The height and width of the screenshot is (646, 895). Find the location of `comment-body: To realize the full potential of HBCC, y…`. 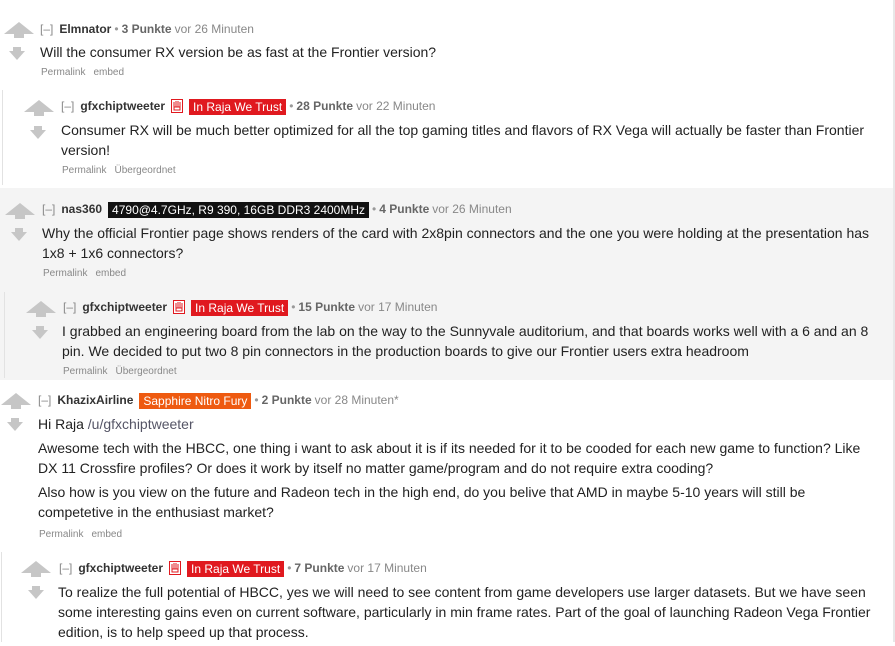

comment-body: To realize the full potential of HBCC, y… is located at coordinates (474, 614).